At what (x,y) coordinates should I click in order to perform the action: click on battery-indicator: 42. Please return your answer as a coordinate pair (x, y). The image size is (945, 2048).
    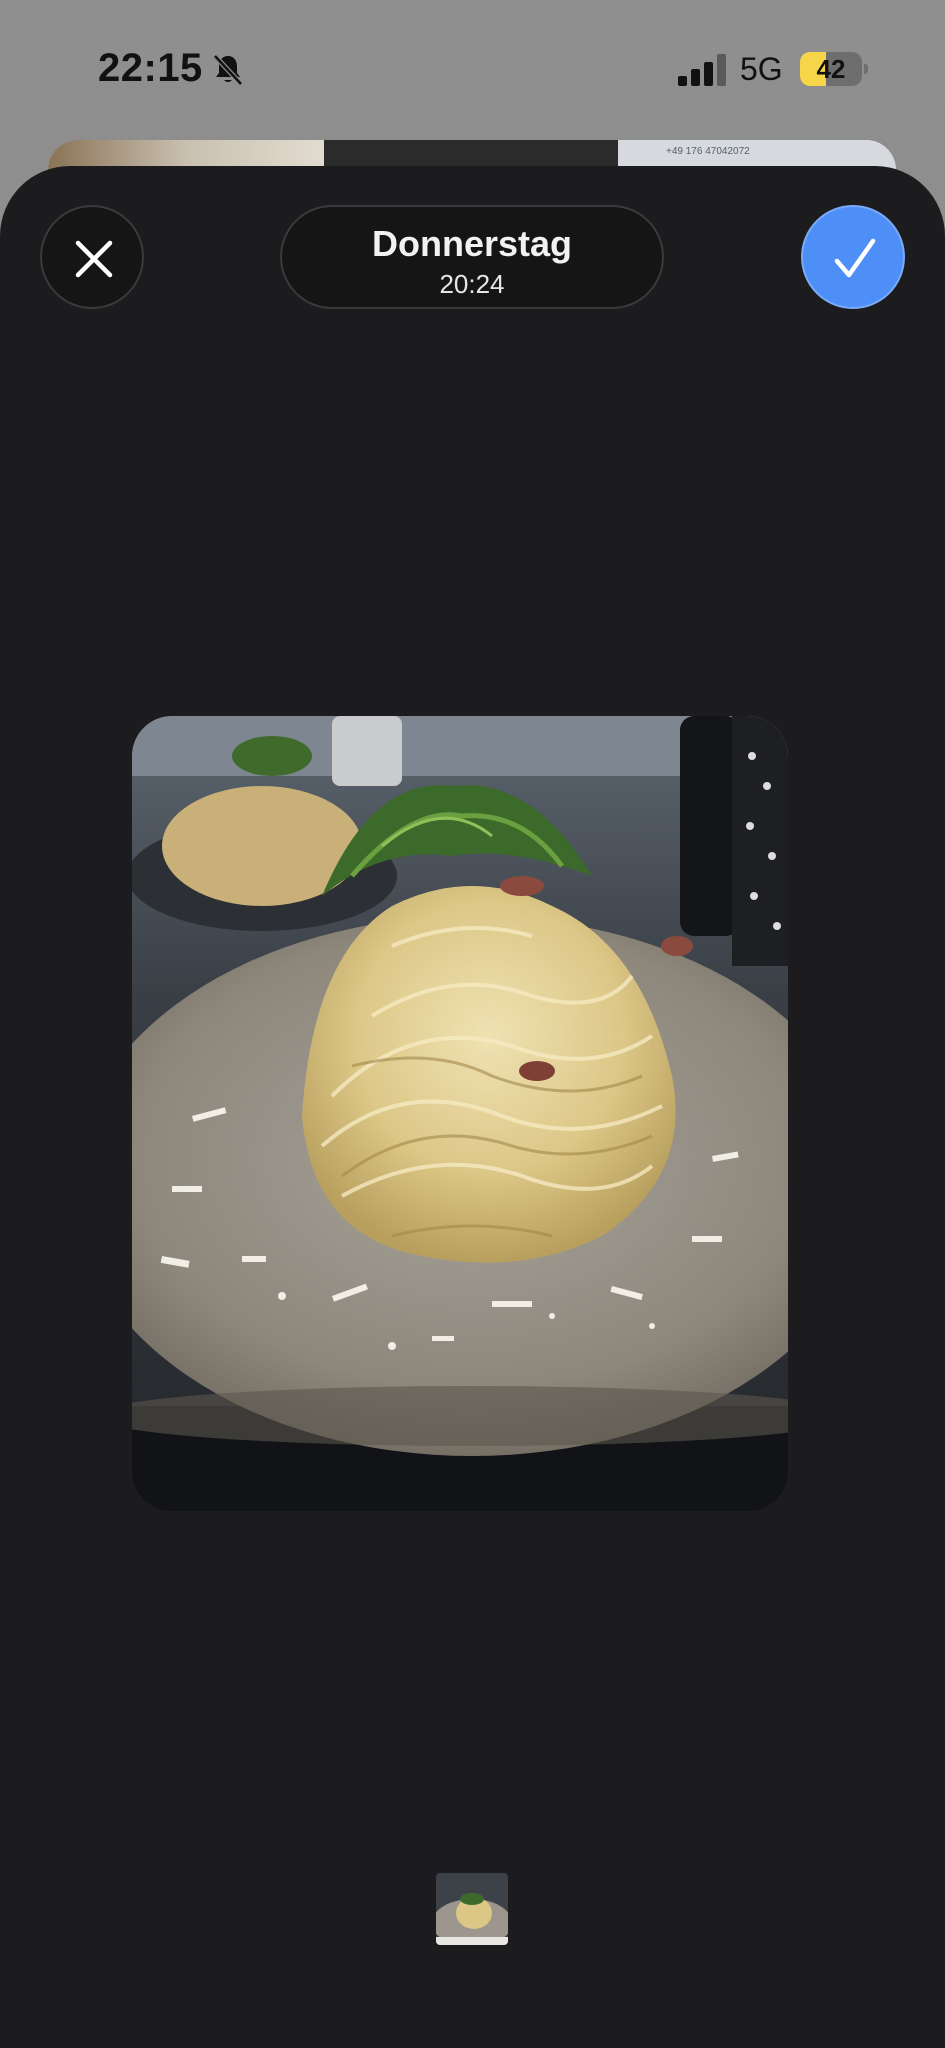
    Looking at the image, I should click on (831, 69).